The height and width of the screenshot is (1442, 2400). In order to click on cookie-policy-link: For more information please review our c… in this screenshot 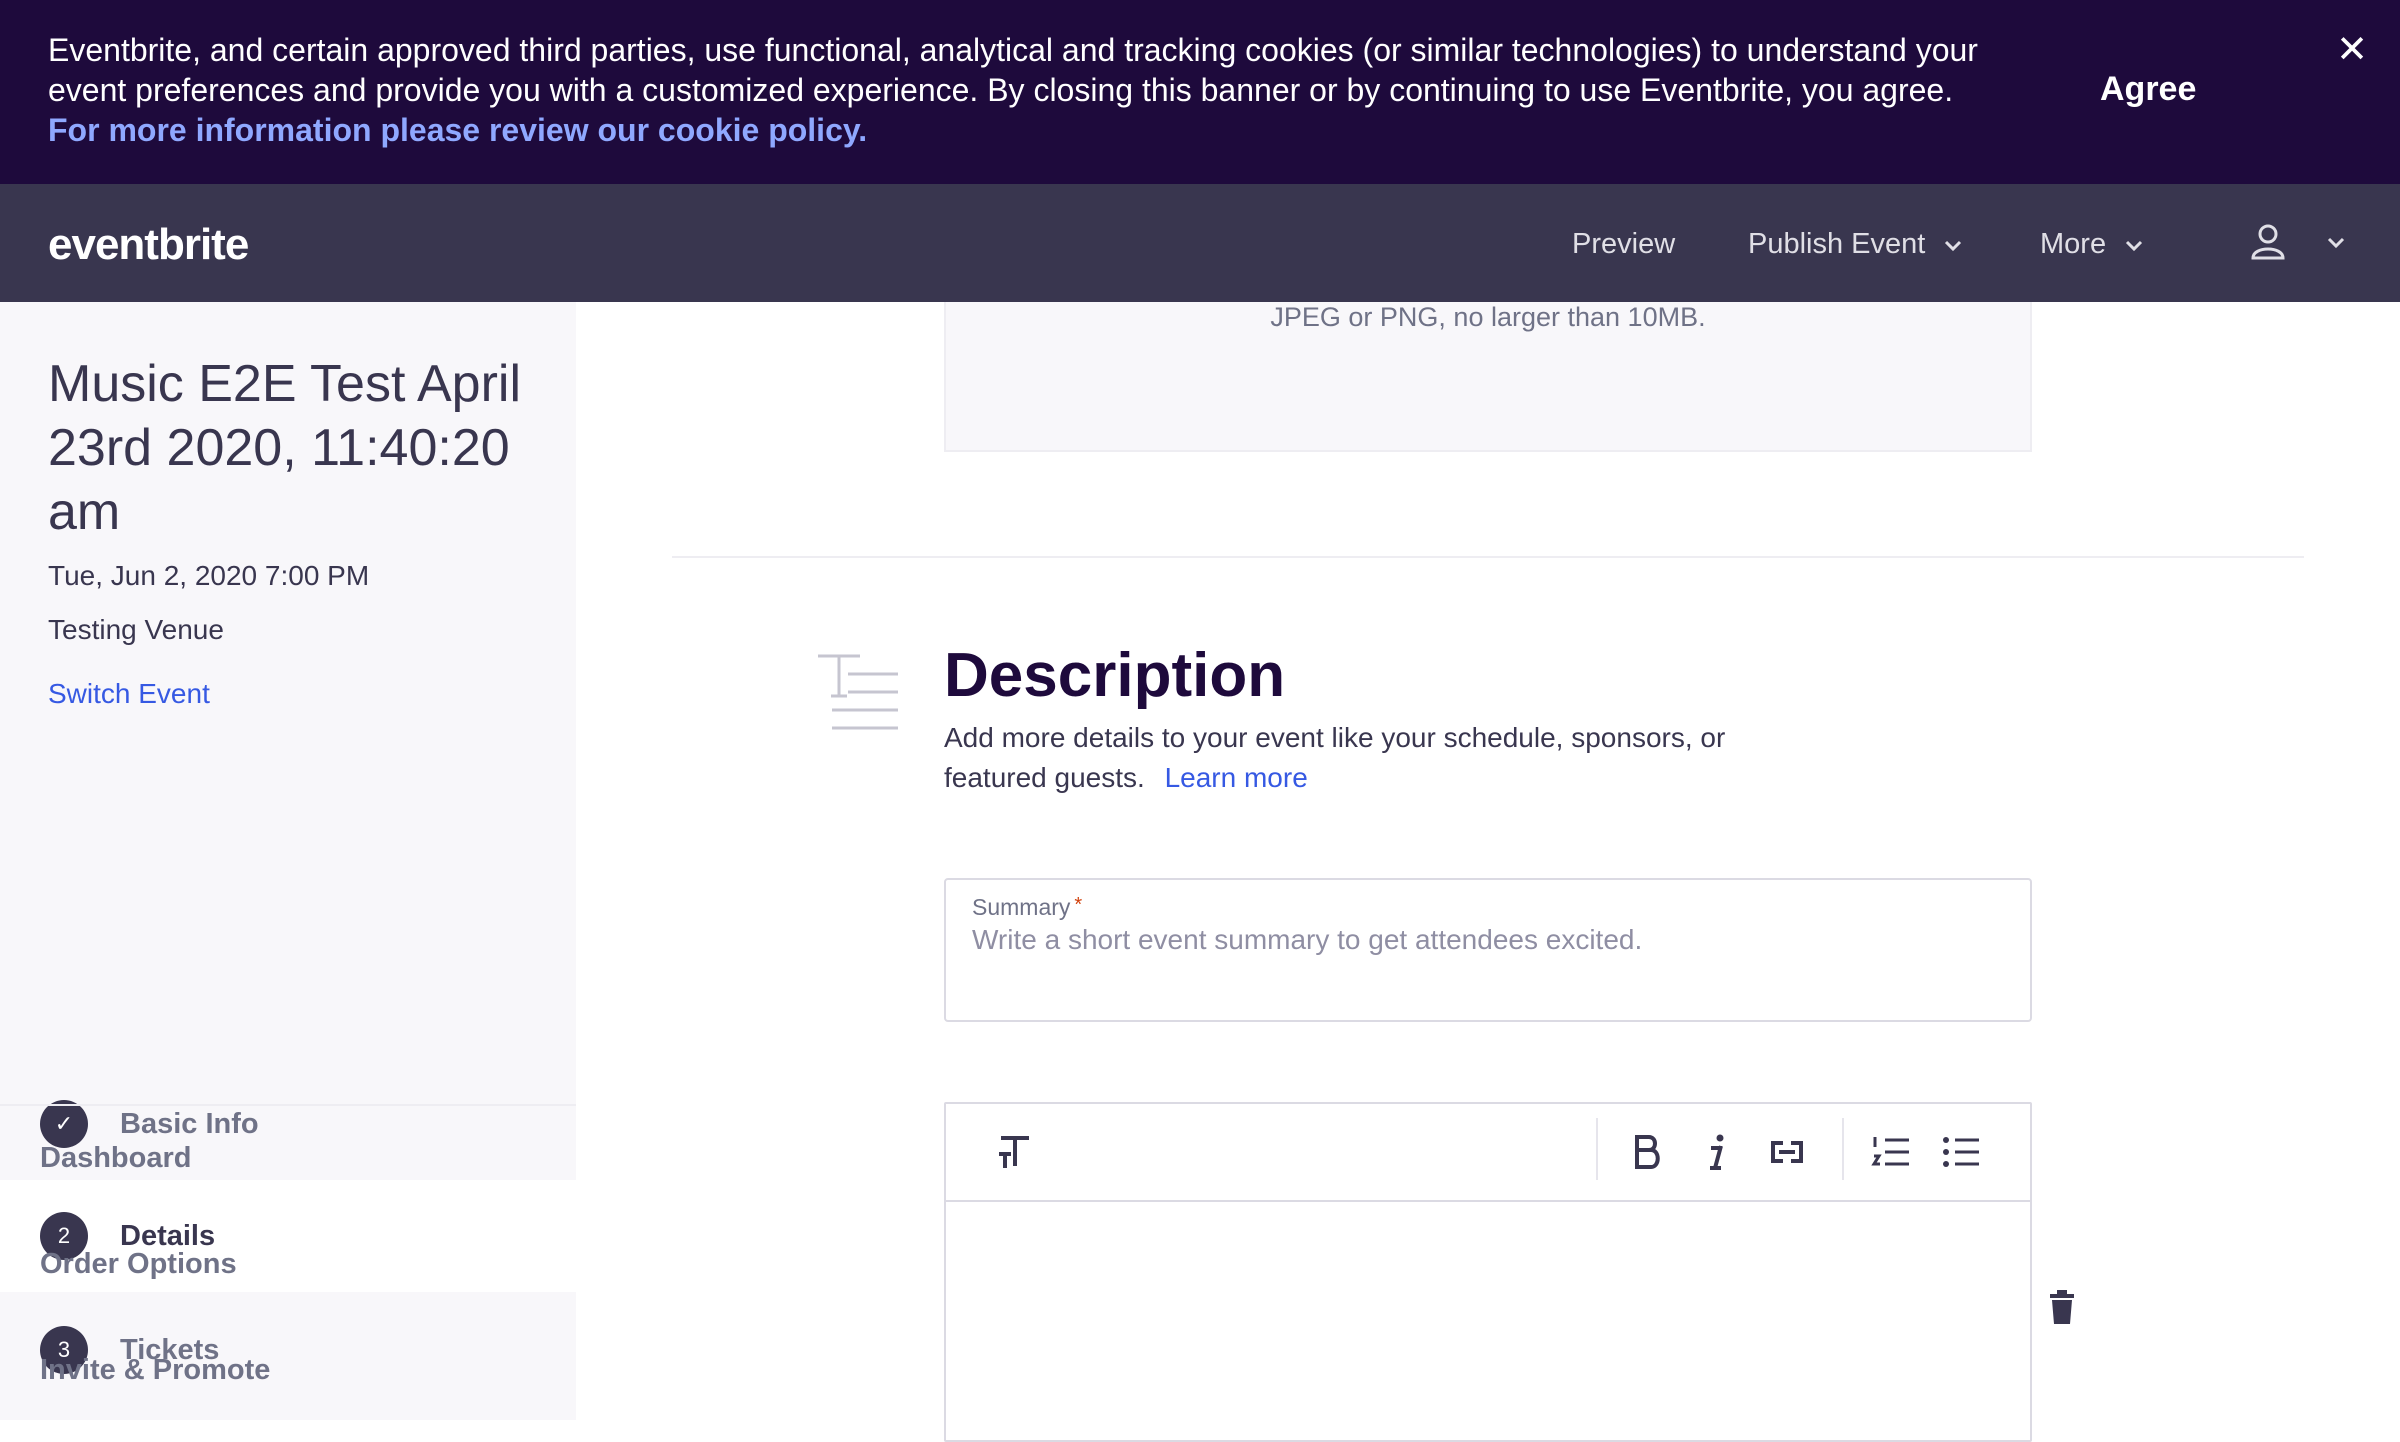, I will do `click(457, 130)`.